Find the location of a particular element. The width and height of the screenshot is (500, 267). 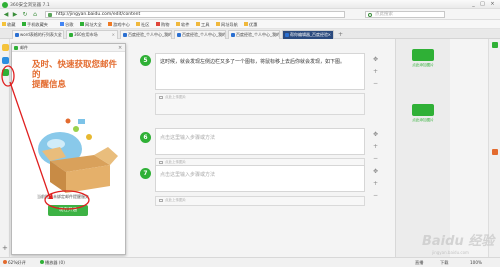

baidu-watermark: Baidu 经验 is located at coordinates (458, 241).